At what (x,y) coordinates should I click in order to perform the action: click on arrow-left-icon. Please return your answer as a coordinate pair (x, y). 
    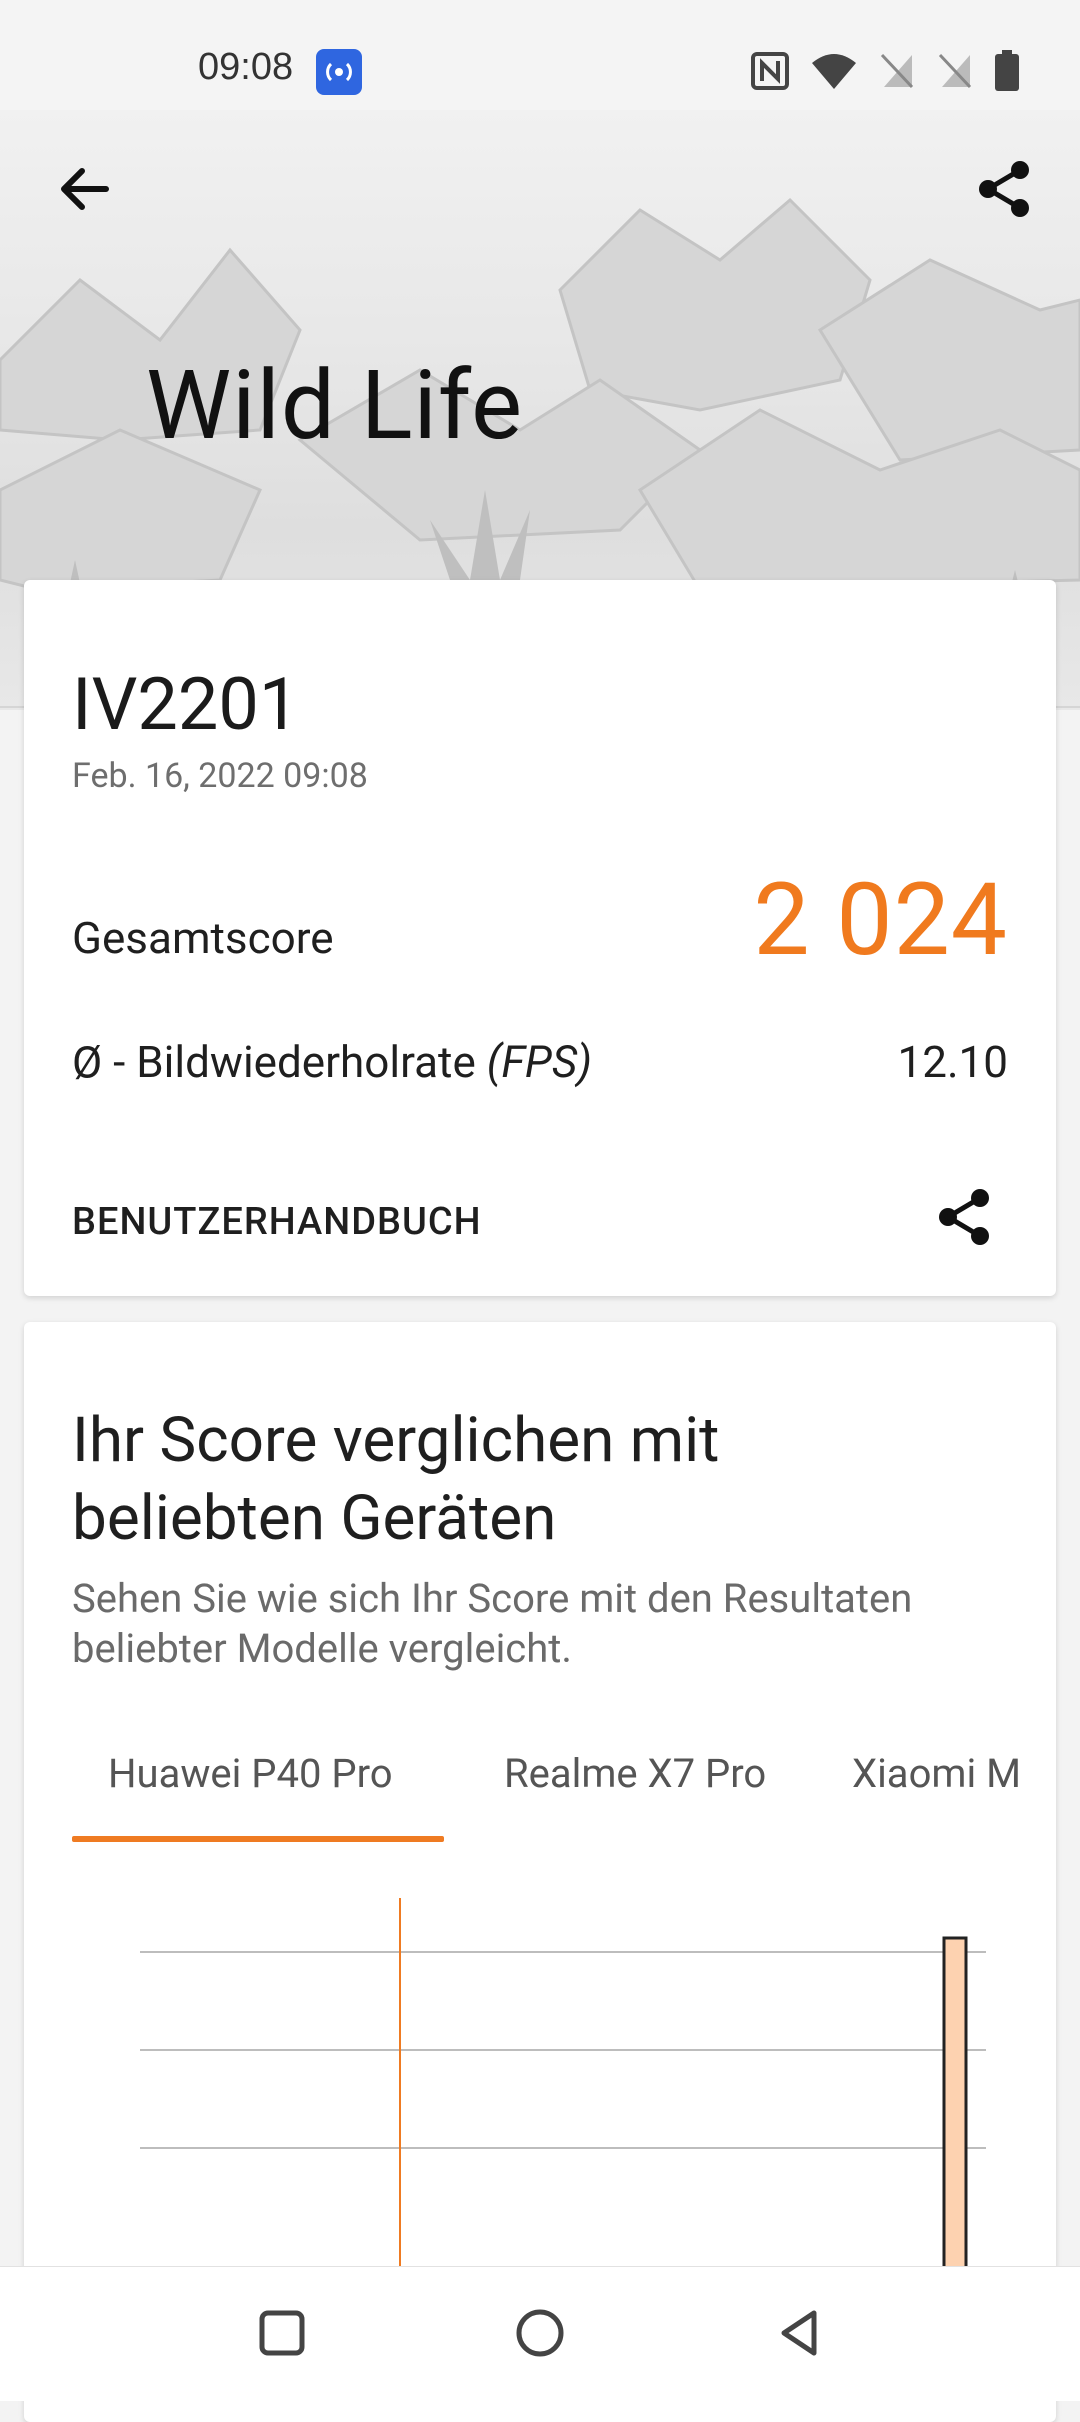
    Looking at the image, I should click on (85, 189).